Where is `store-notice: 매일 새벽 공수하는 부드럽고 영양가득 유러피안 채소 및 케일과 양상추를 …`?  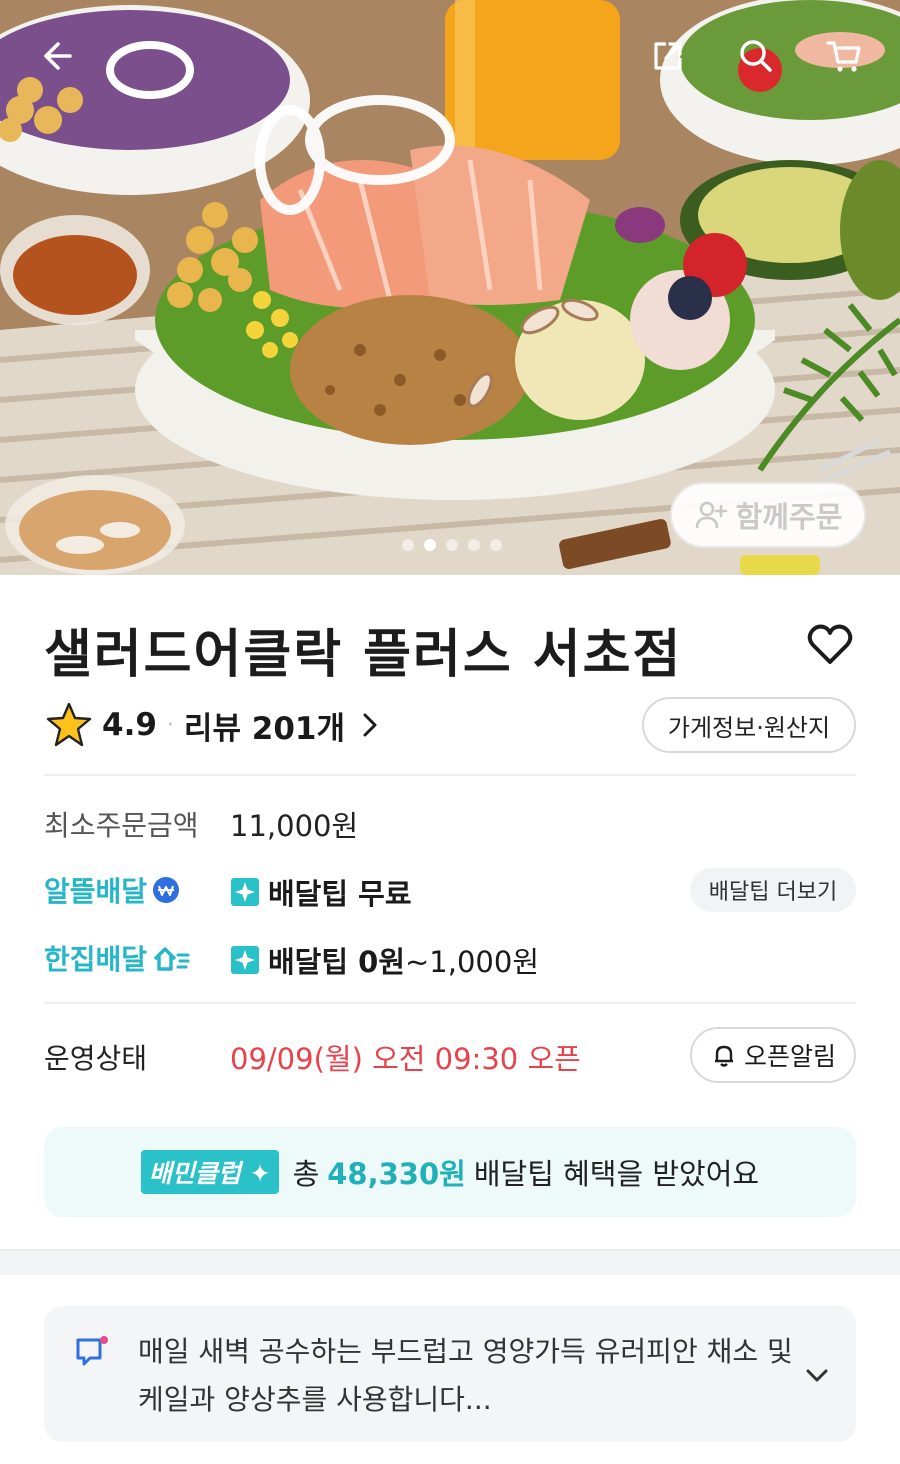 store-notice: 매일 새벽 공수하는 부드럽고 영양가득 유러피안 채소 및 케일과 양상추를 … is located at coordinates (450, 1374).